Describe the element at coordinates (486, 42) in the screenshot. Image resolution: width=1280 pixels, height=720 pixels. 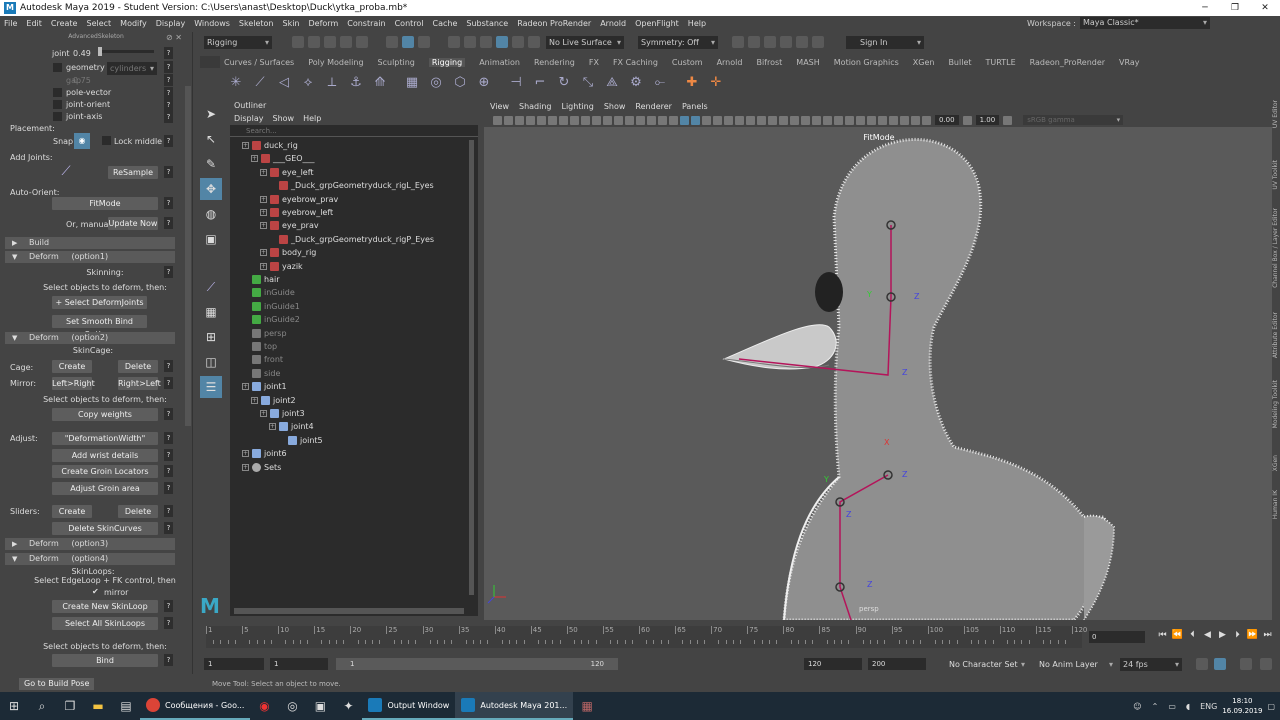
I see `snap-point-icon` at that location.